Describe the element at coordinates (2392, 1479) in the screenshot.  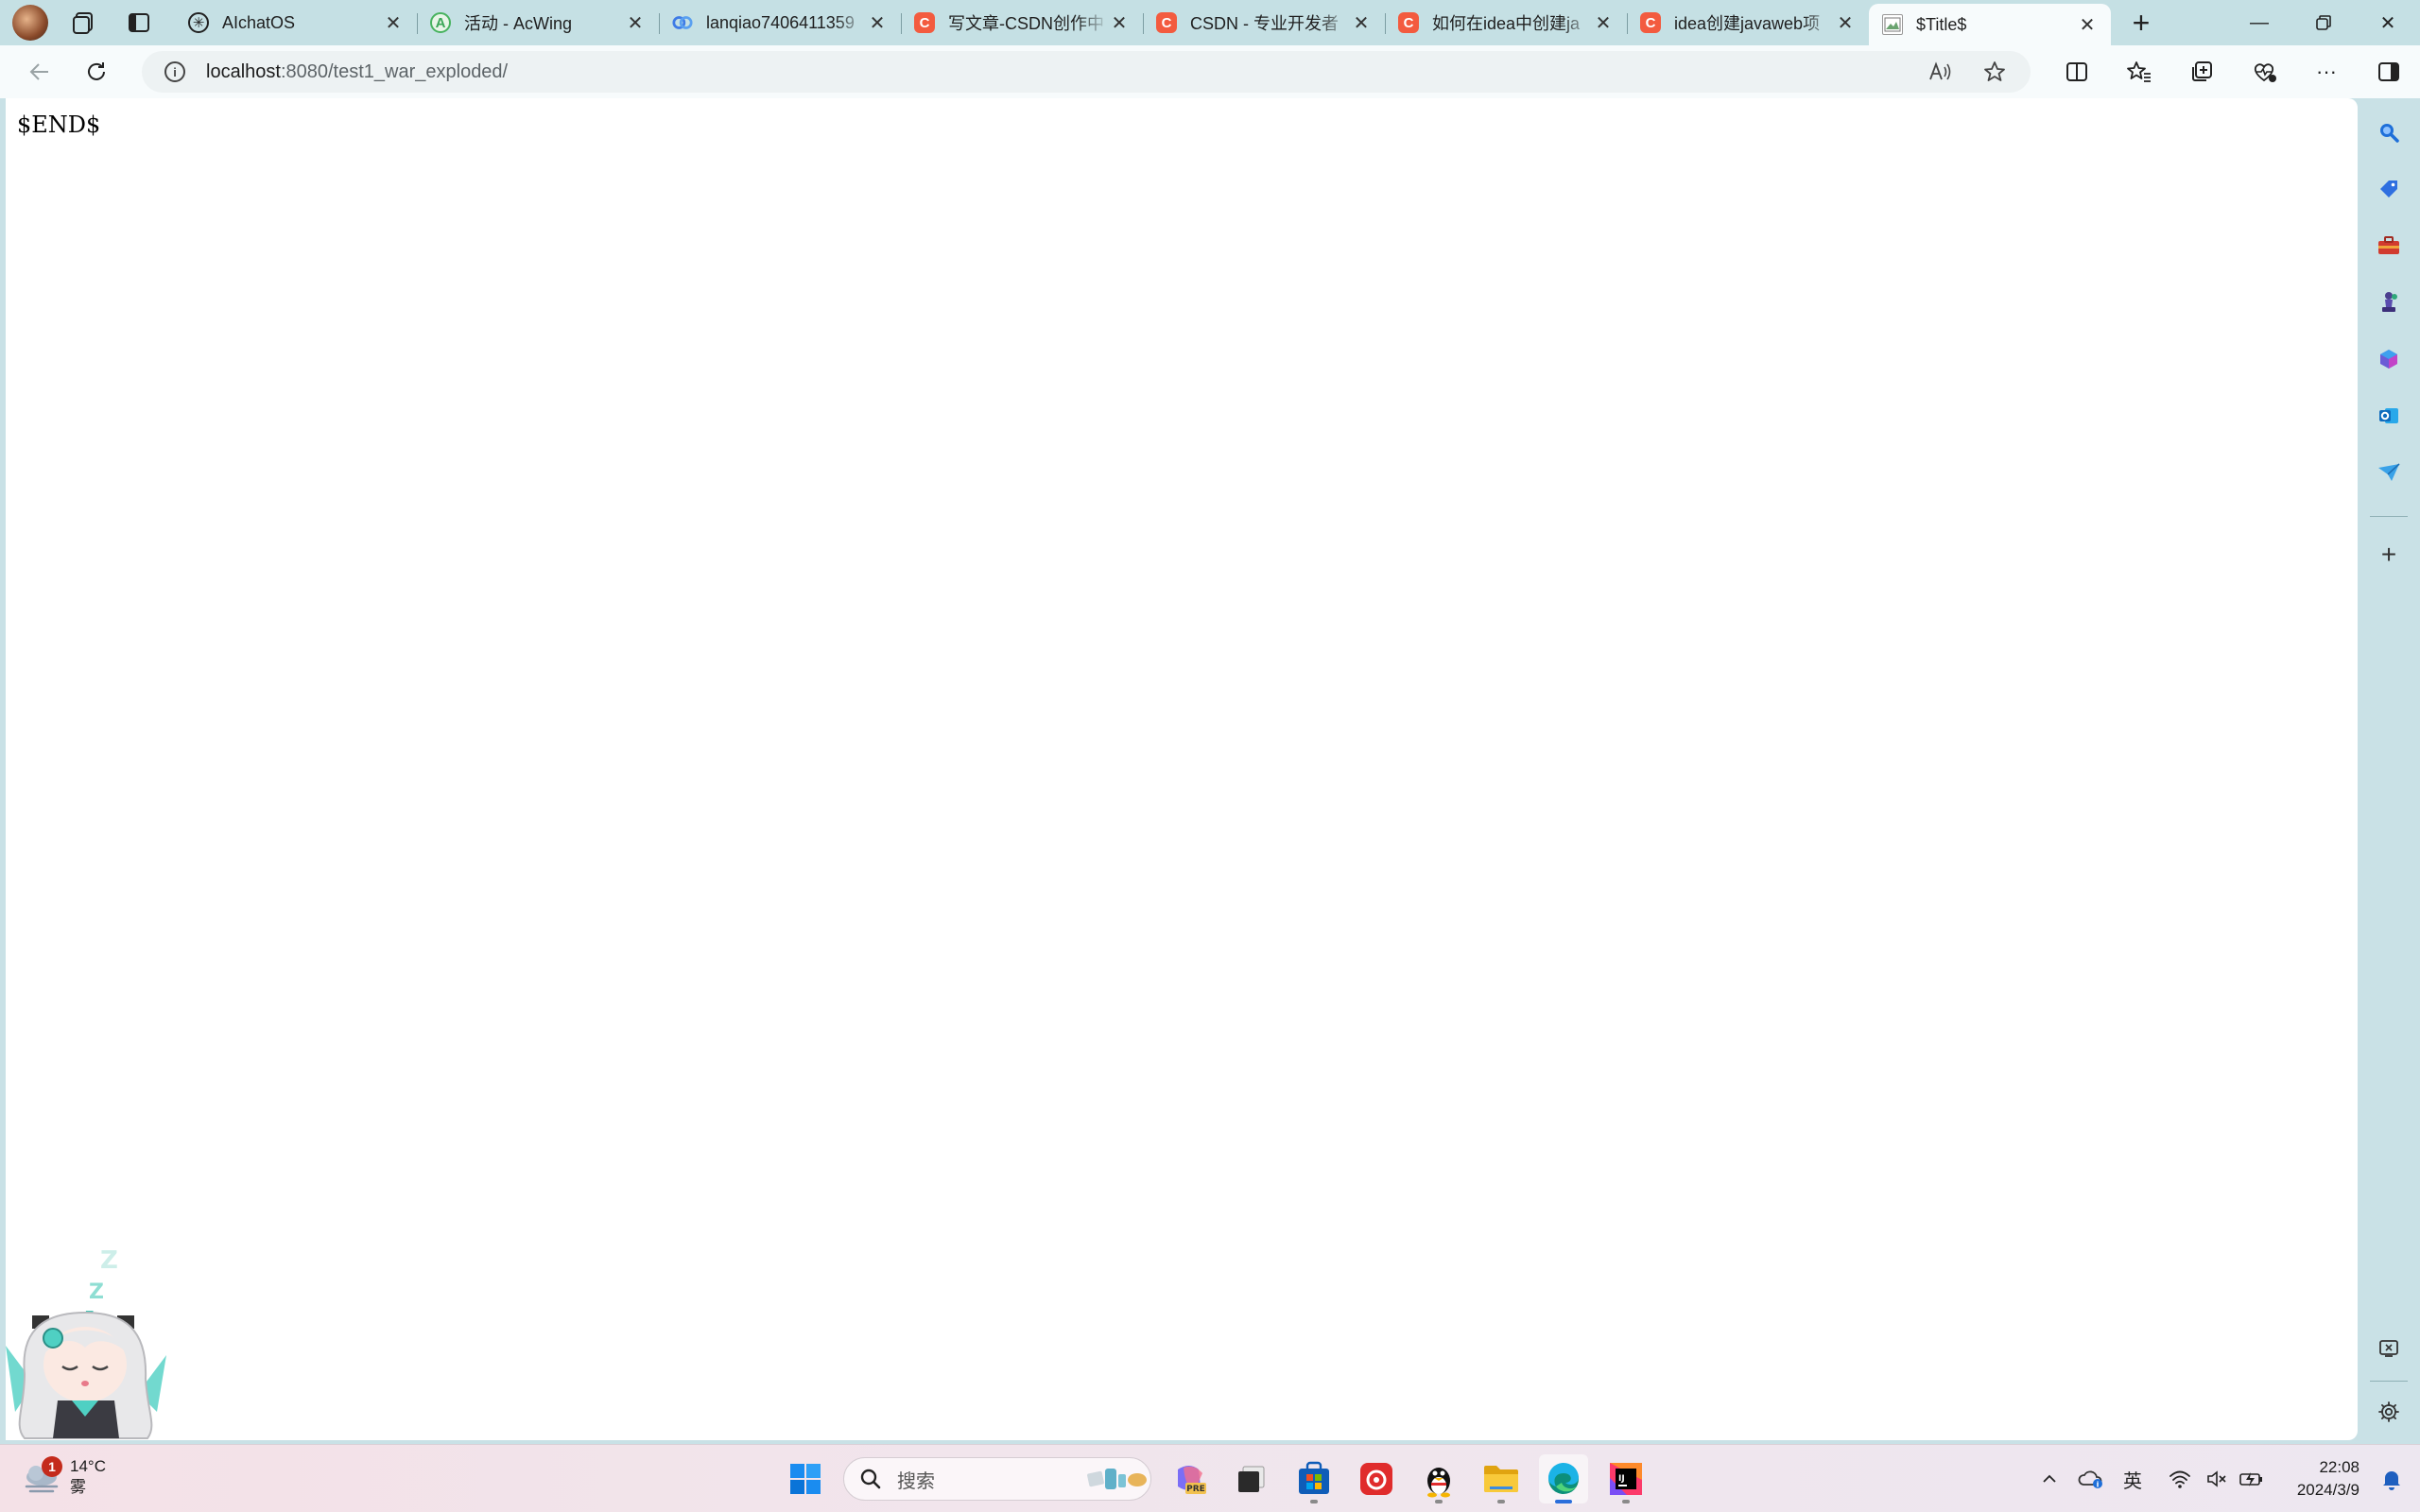
I see `notification-bell-icon` at that location.